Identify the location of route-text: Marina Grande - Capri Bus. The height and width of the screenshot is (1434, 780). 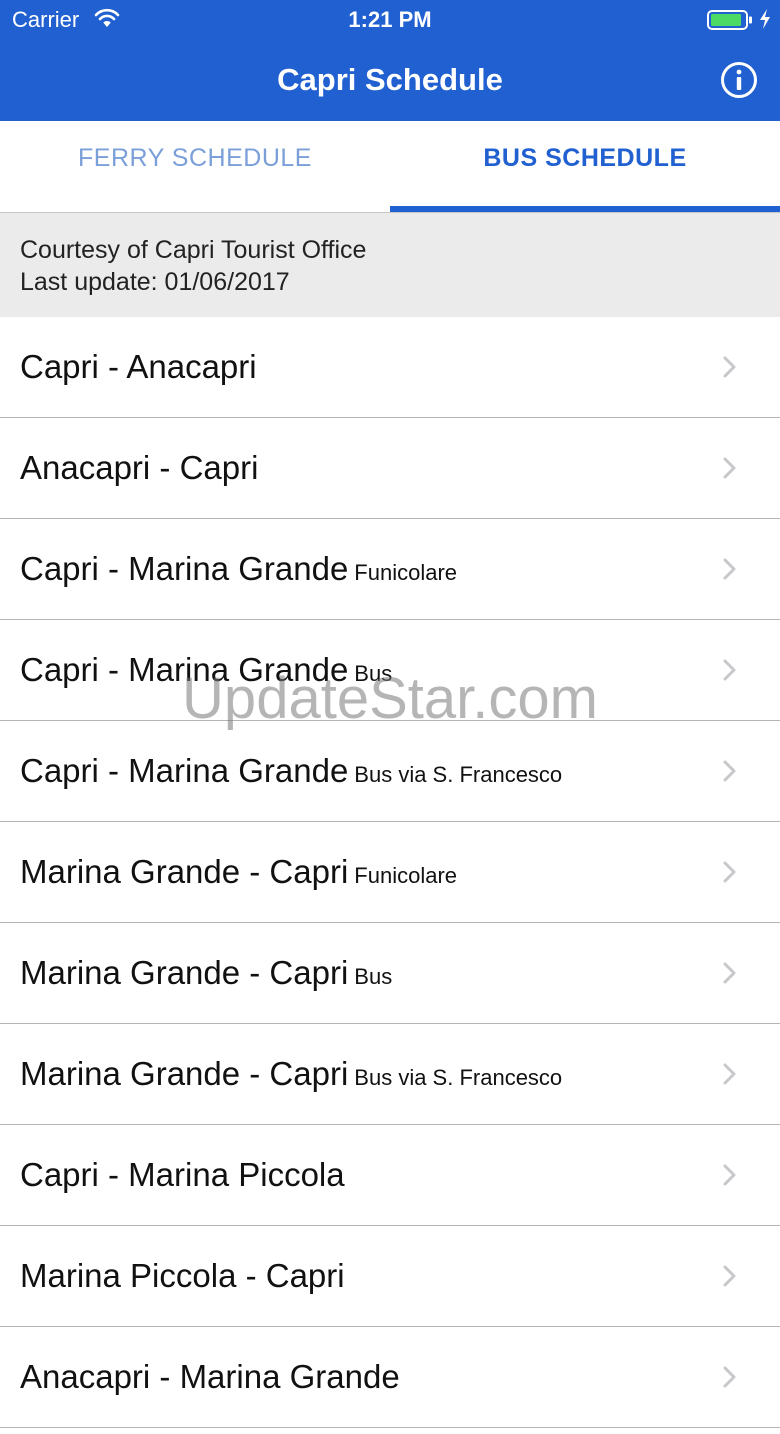
(206, 973).